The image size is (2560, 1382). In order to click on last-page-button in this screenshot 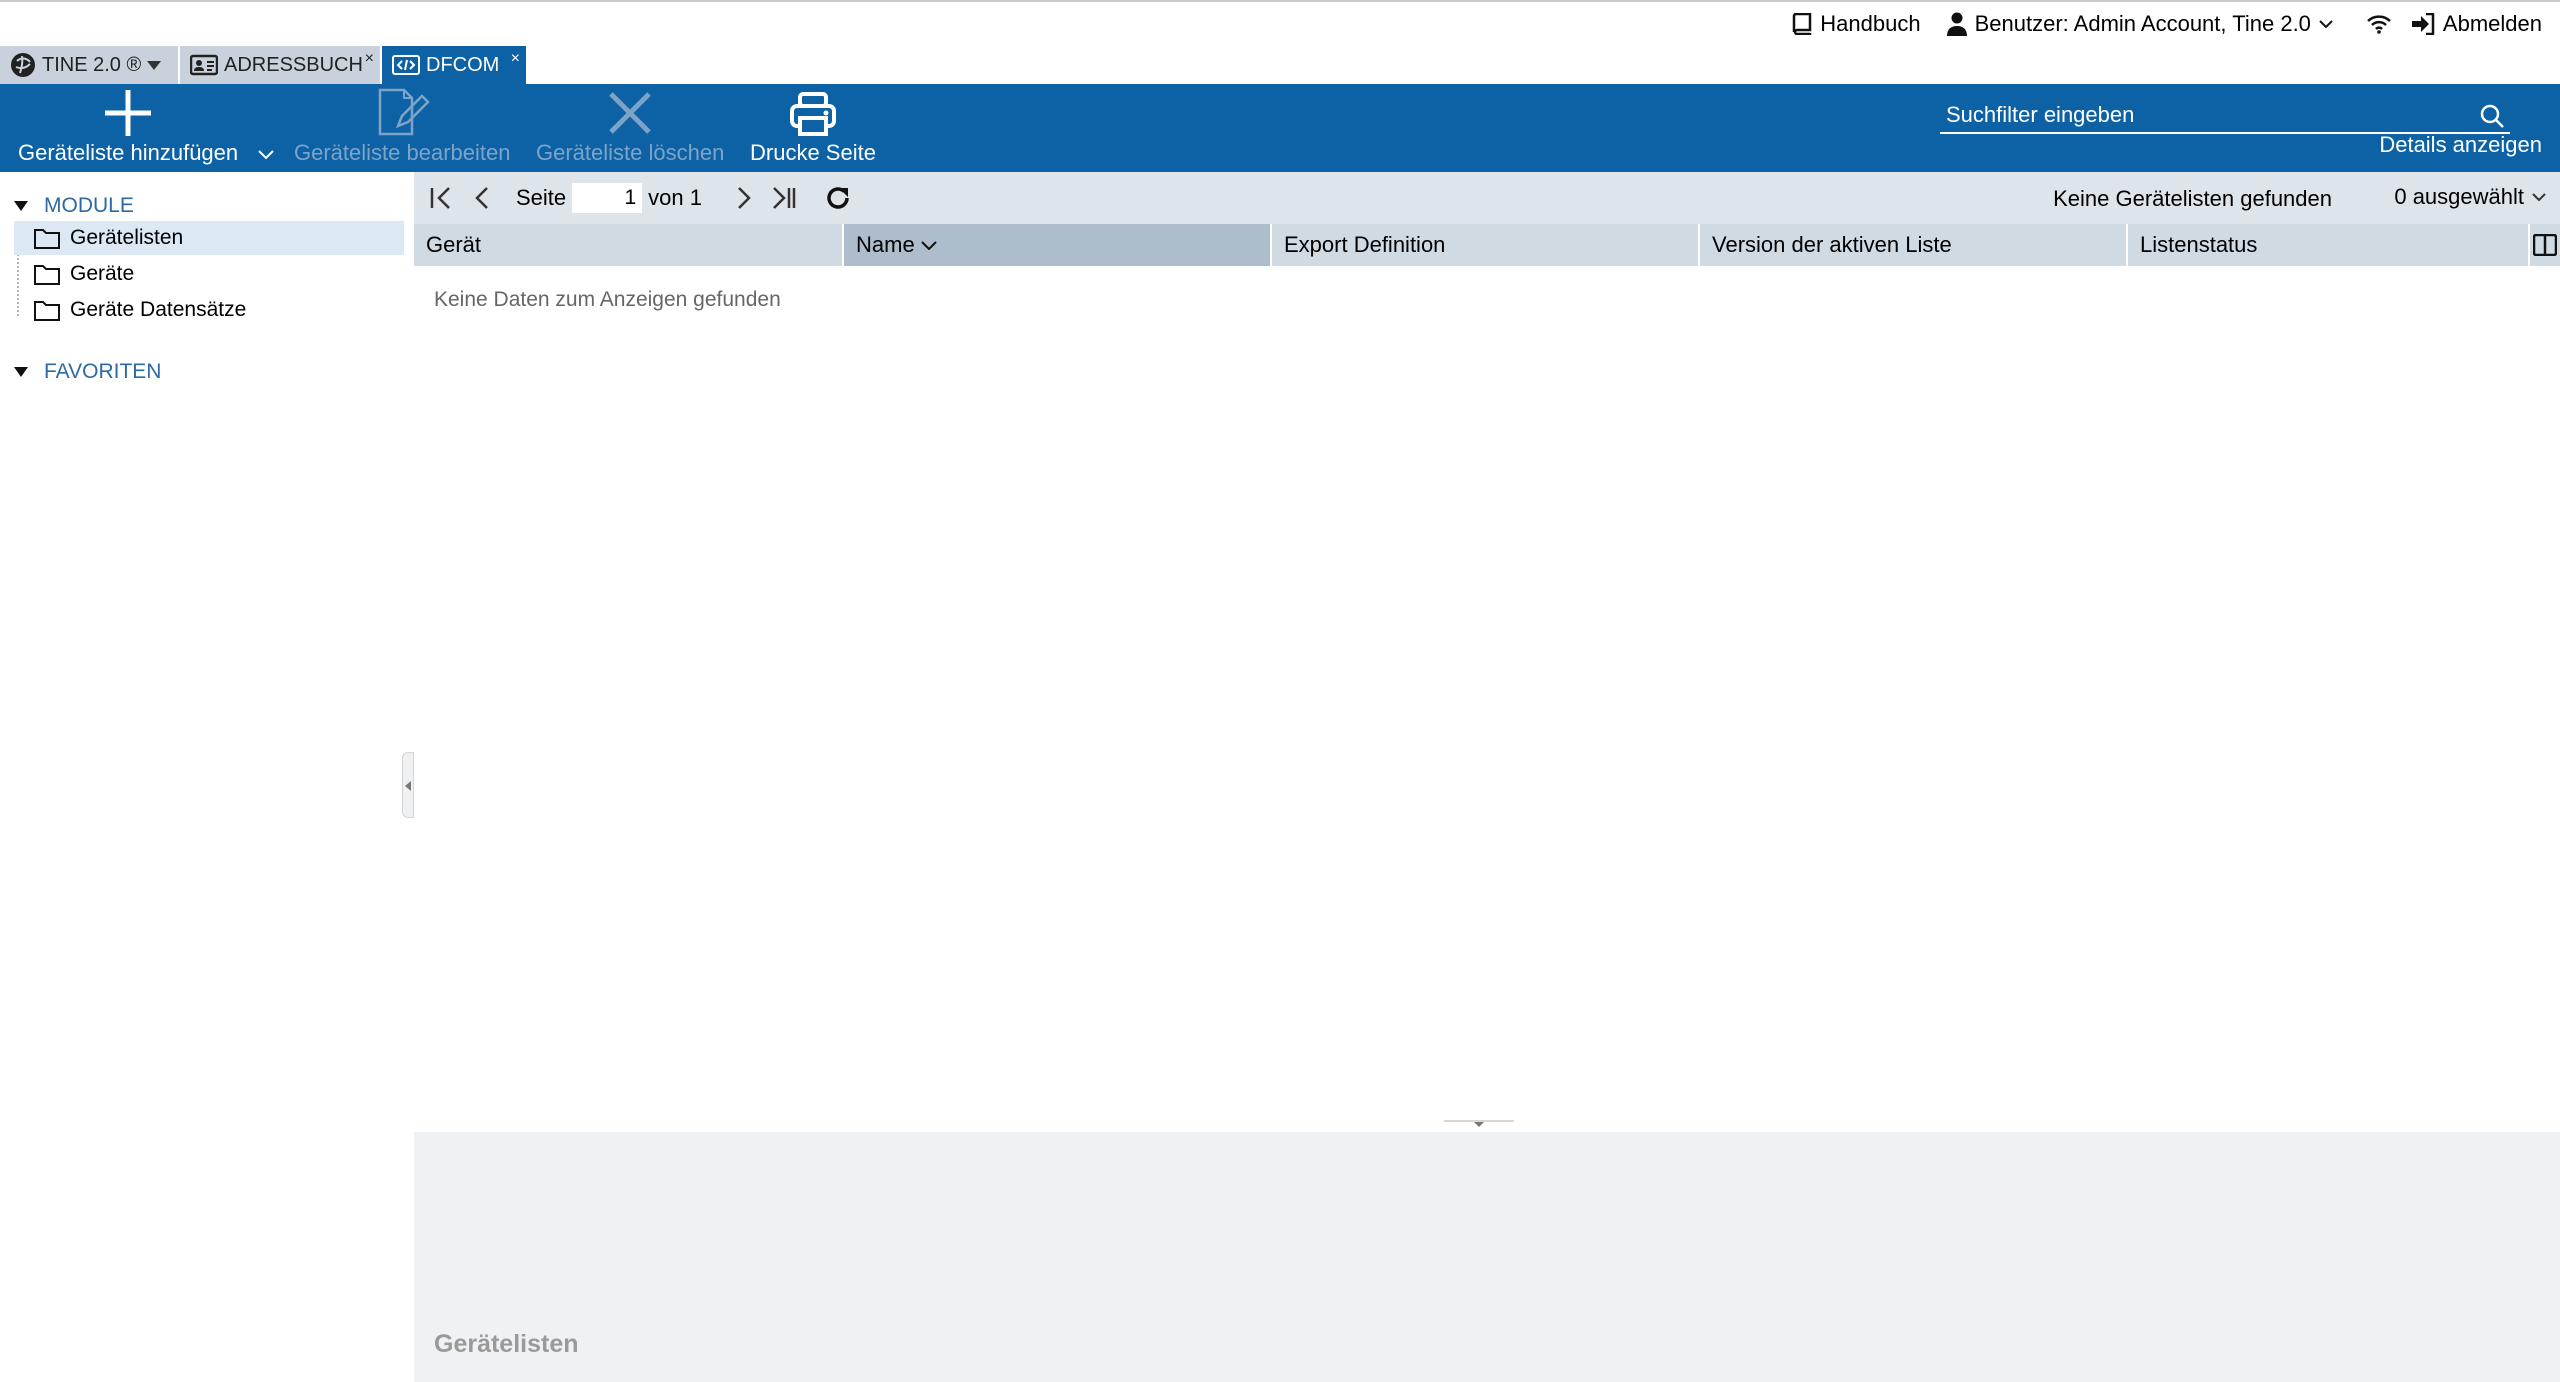, I will do `click(784, 198)`.